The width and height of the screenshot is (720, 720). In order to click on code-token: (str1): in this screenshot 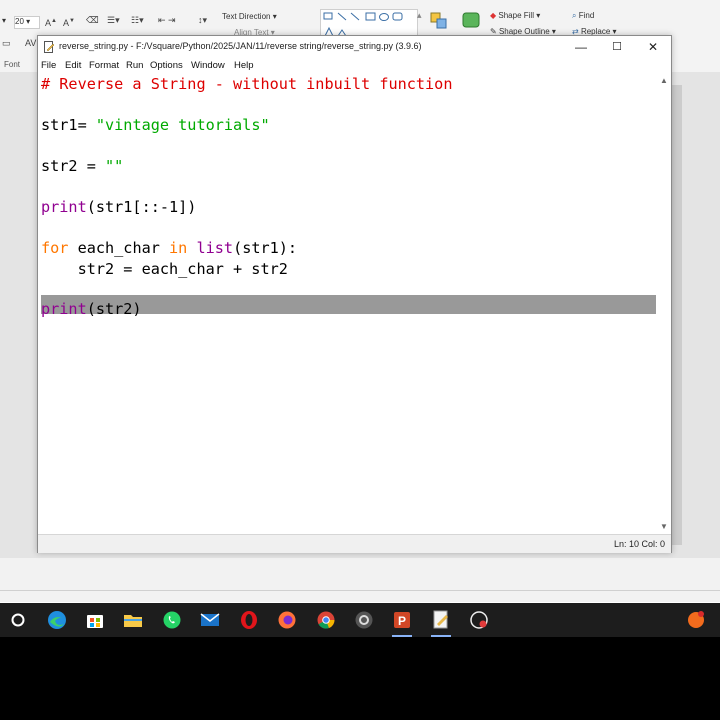, I will do `click(265, 248)`.